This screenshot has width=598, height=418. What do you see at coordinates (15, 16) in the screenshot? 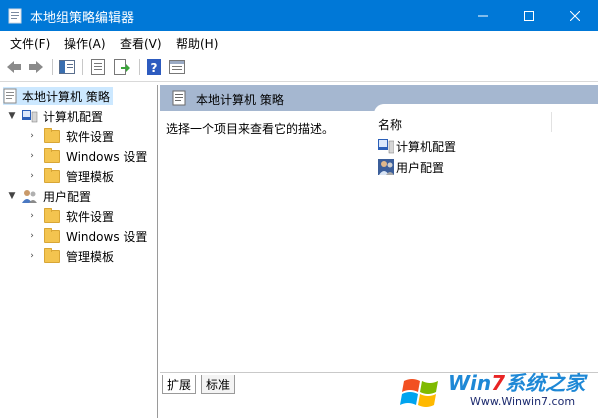
I see `policy-editor-icon` at bounding box center [15, 16].